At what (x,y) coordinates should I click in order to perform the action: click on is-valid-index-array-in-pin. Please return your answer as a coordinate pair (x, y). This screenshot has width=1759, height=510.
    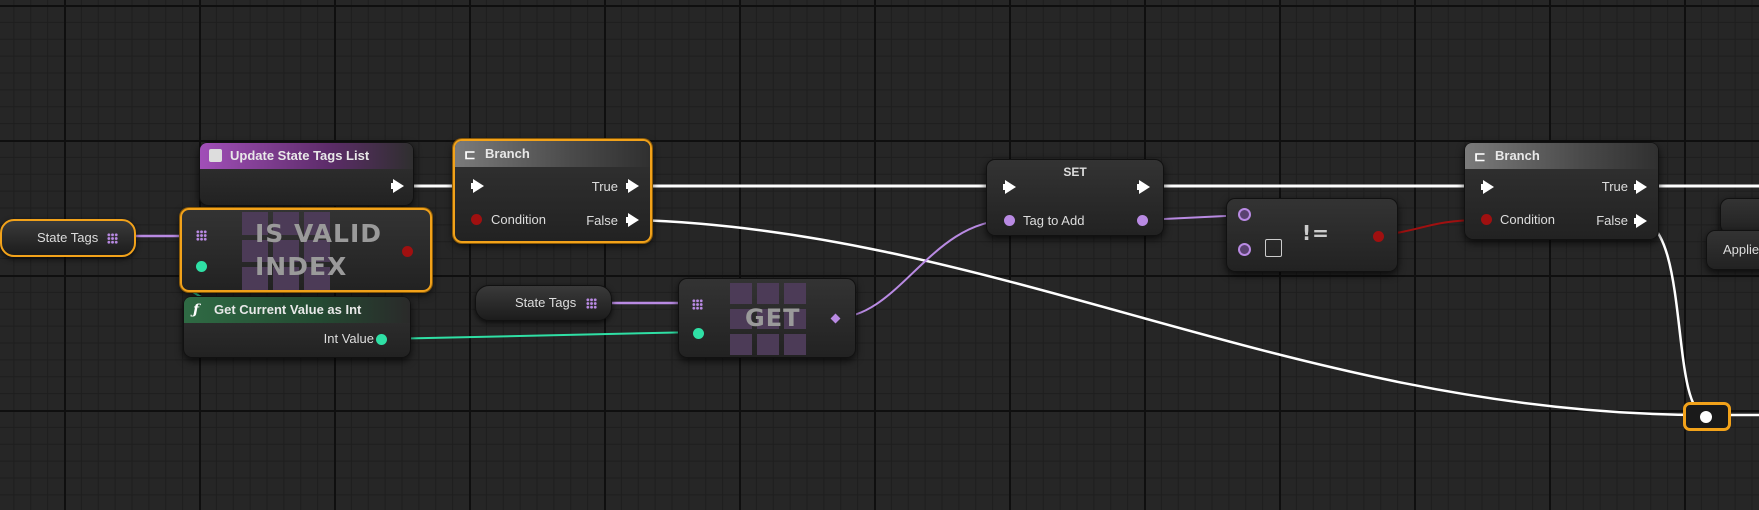
    Looking at the image, I should click on (201, 235).